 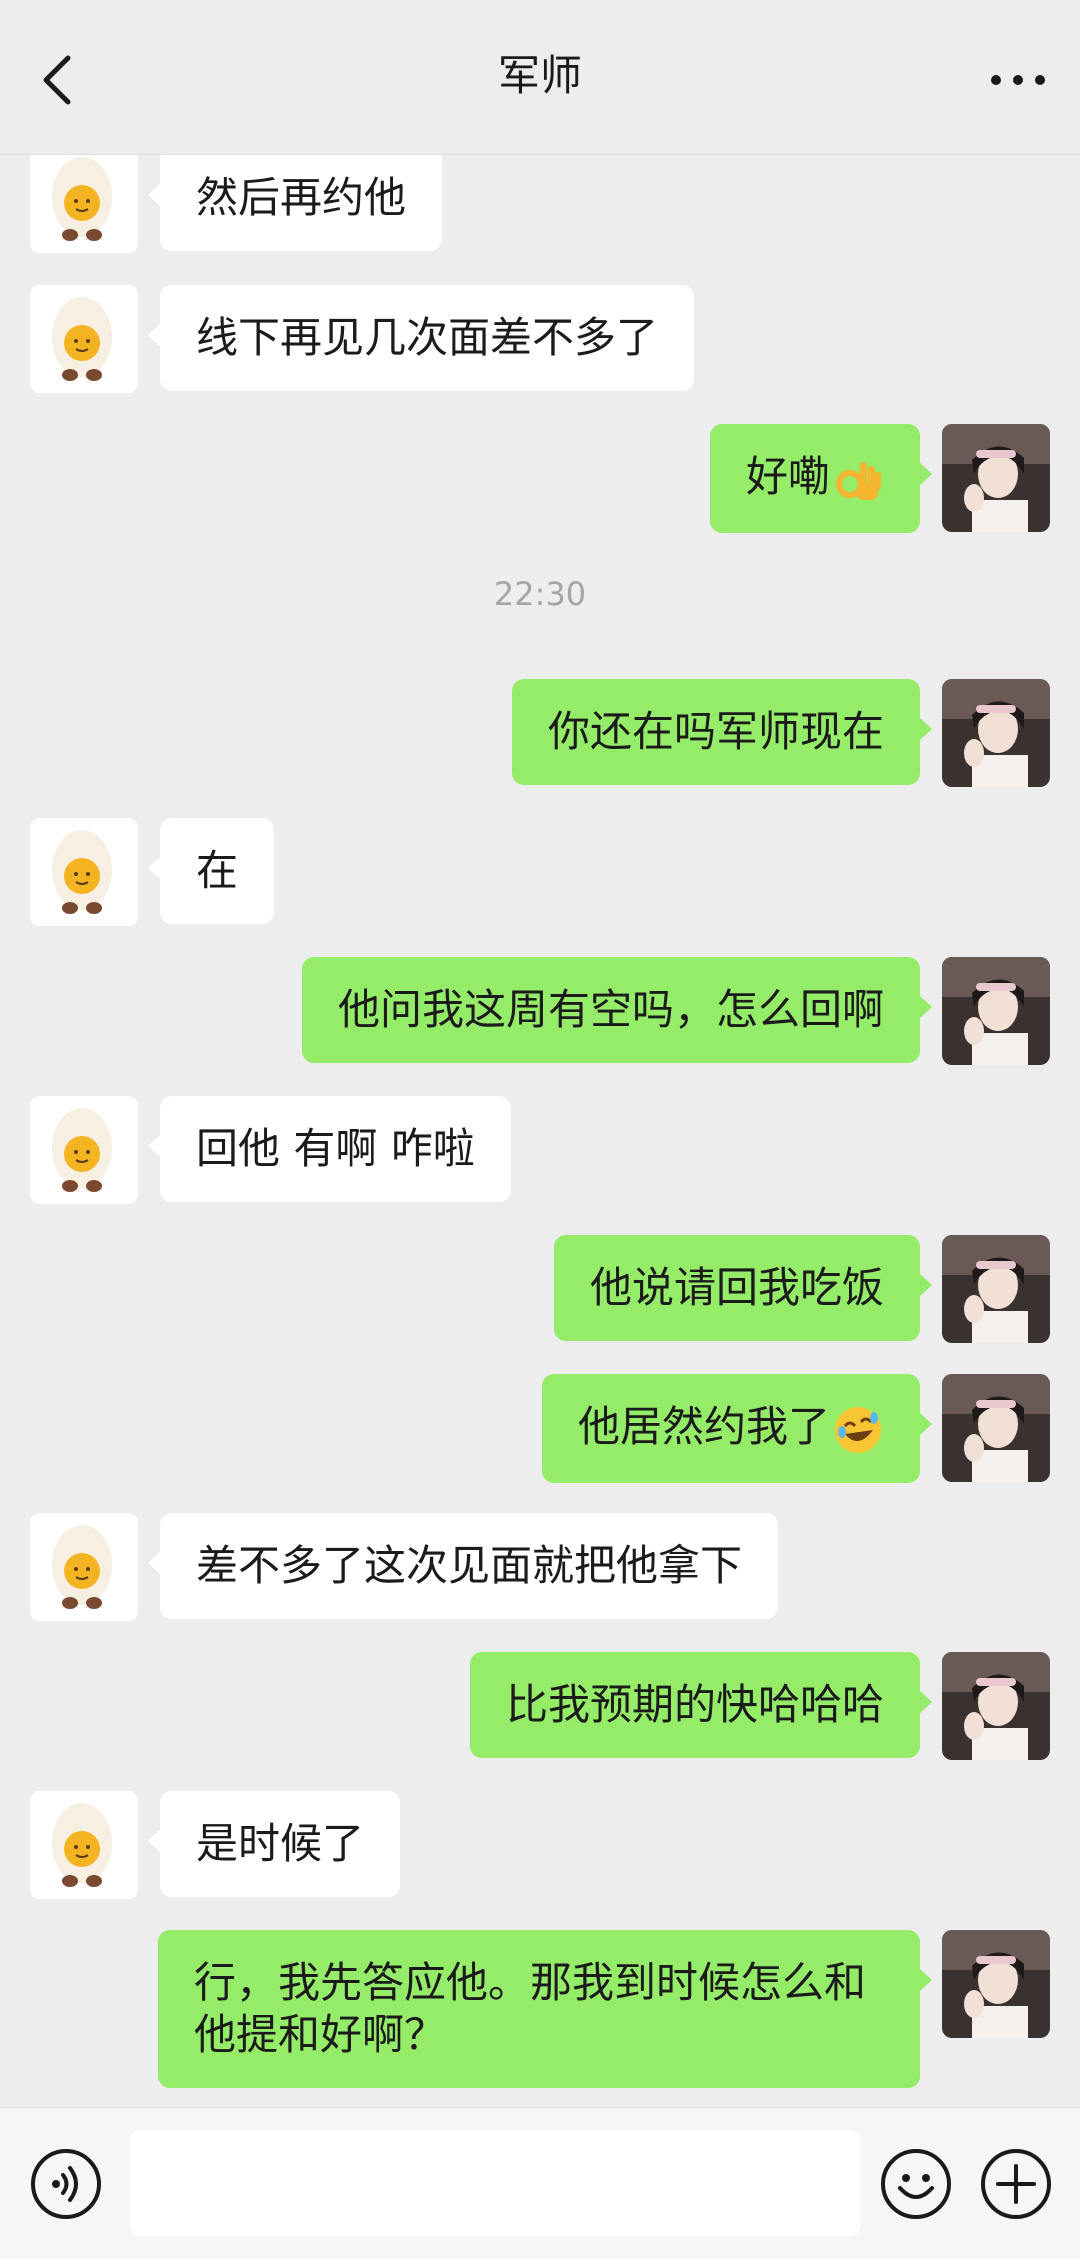 I want to click on more-button, so click(x=1018, y=80).